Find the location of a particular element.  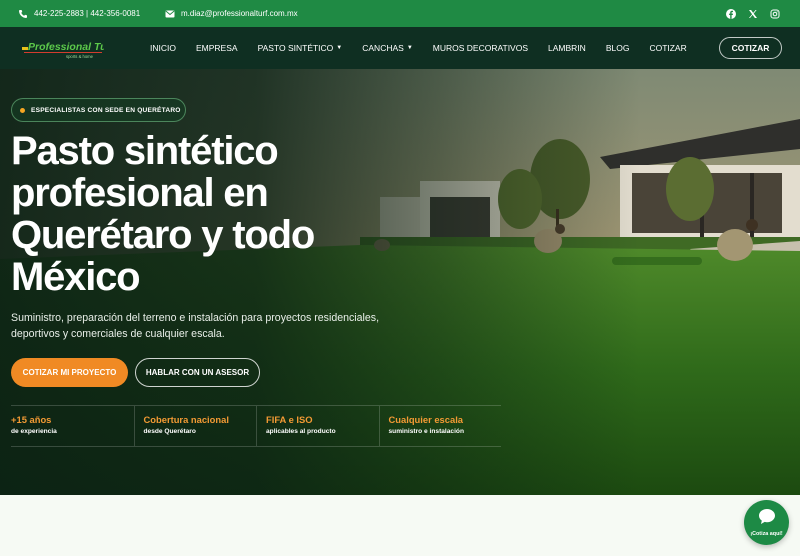

stat-label: suministro e instalación is located at coordinates (426, 431).